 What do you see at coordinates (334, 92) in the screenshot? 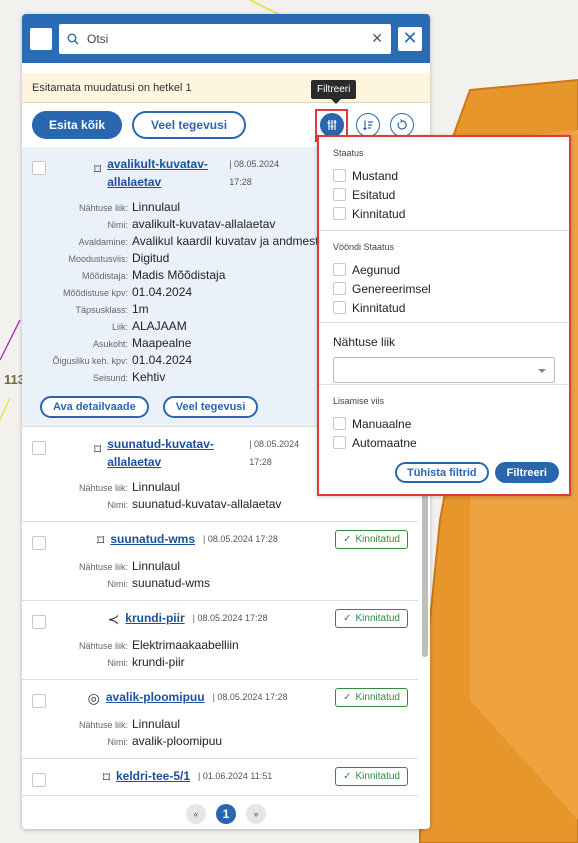
I see `filter-tooltip: Filtreeri` at bounding box center [334, 92].